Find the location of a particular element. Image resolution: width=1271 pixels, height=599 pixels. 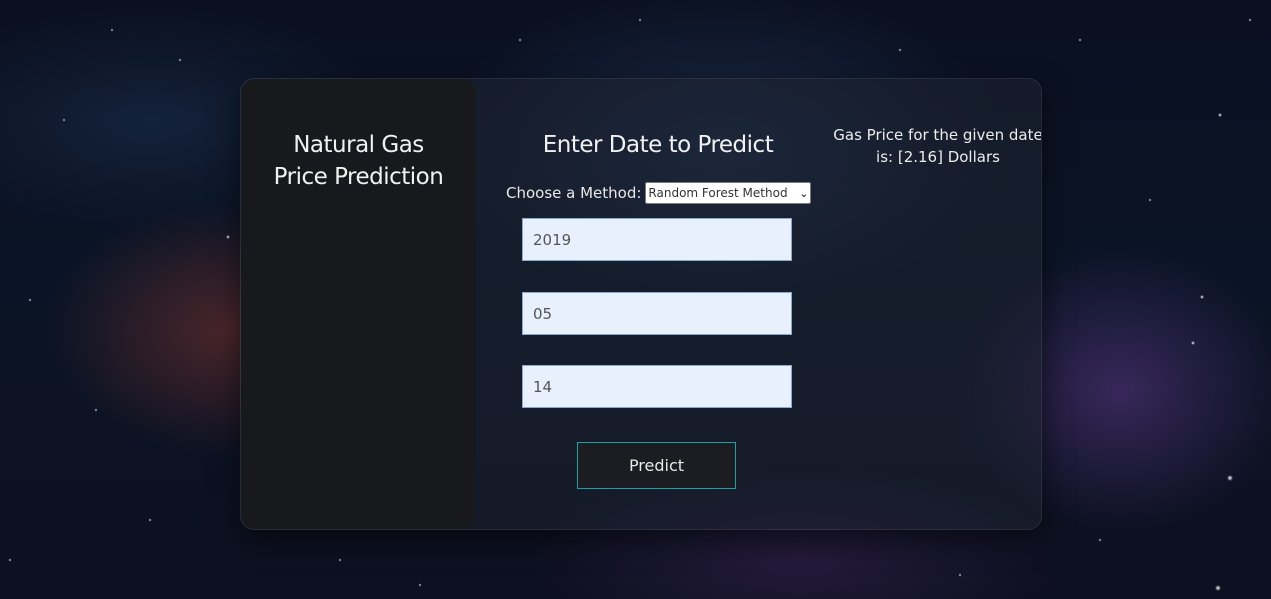

year-input is located at coordinates (657, 239).